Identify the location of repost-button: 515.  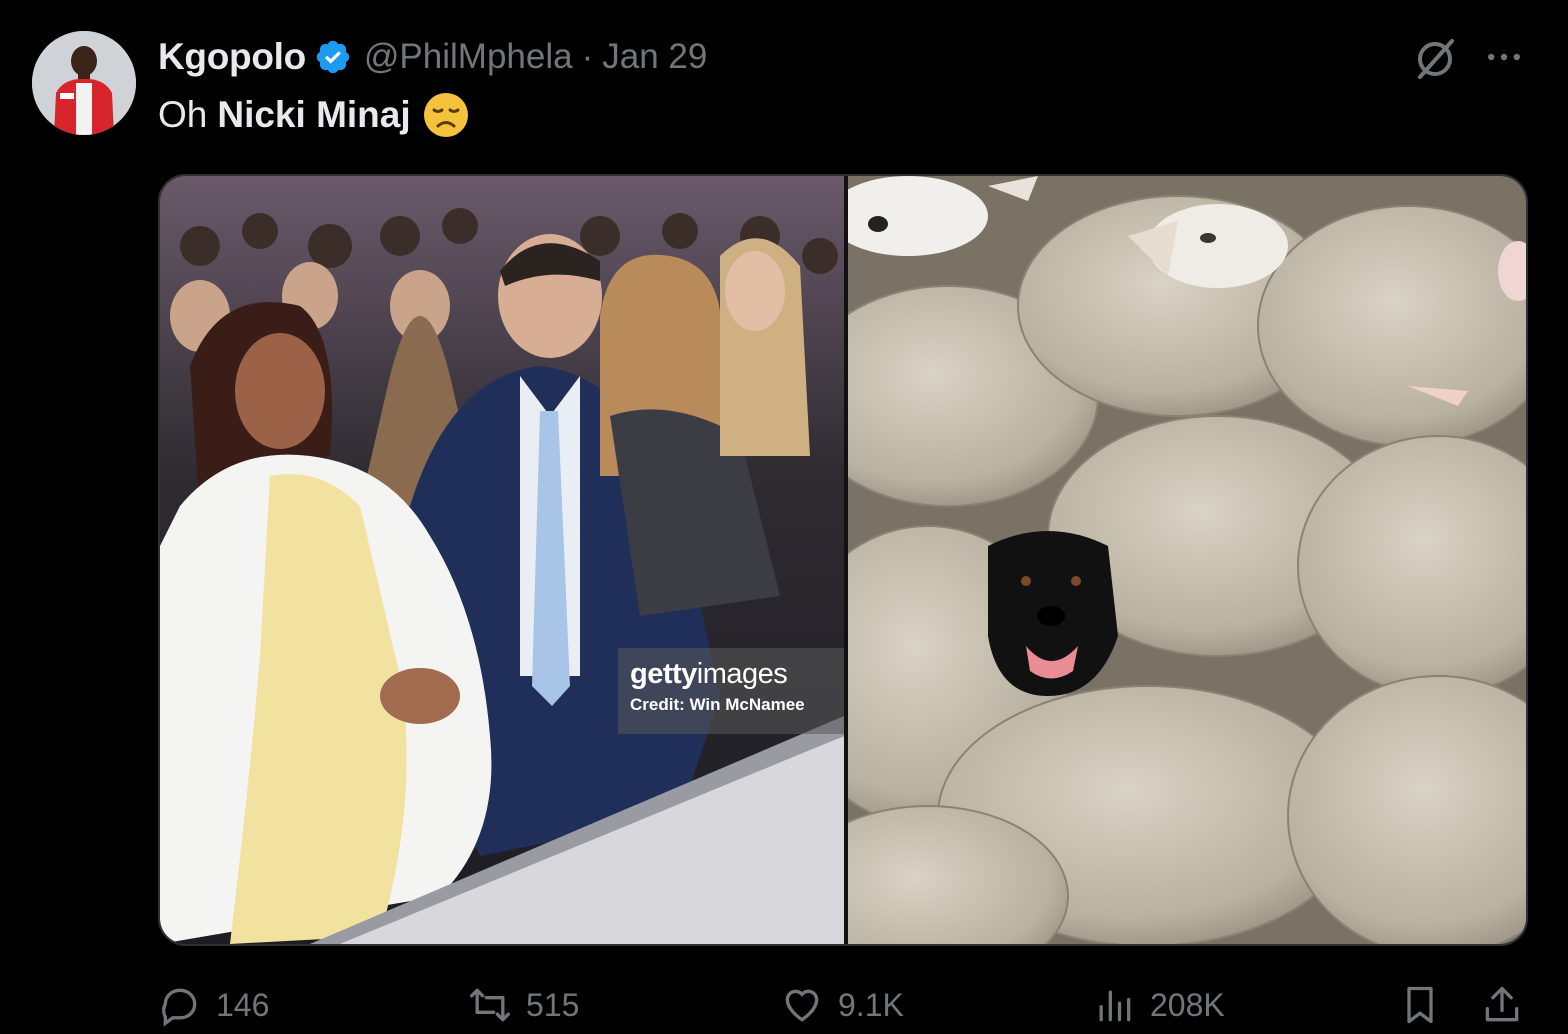
(523, 1005).